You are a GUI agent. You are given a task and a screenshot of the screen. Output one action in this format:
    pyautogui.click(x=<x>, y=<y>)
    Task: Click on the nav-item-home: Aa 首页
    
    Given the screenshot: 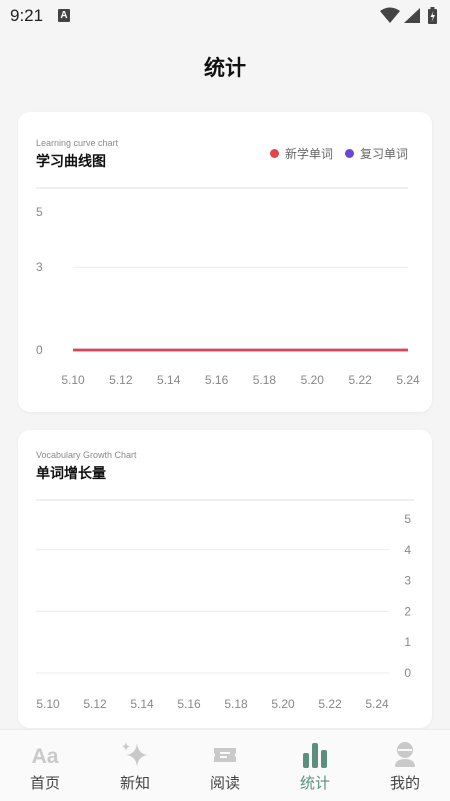 What is the action you would take?
    pyautogui.click(x=45, y=765)
    